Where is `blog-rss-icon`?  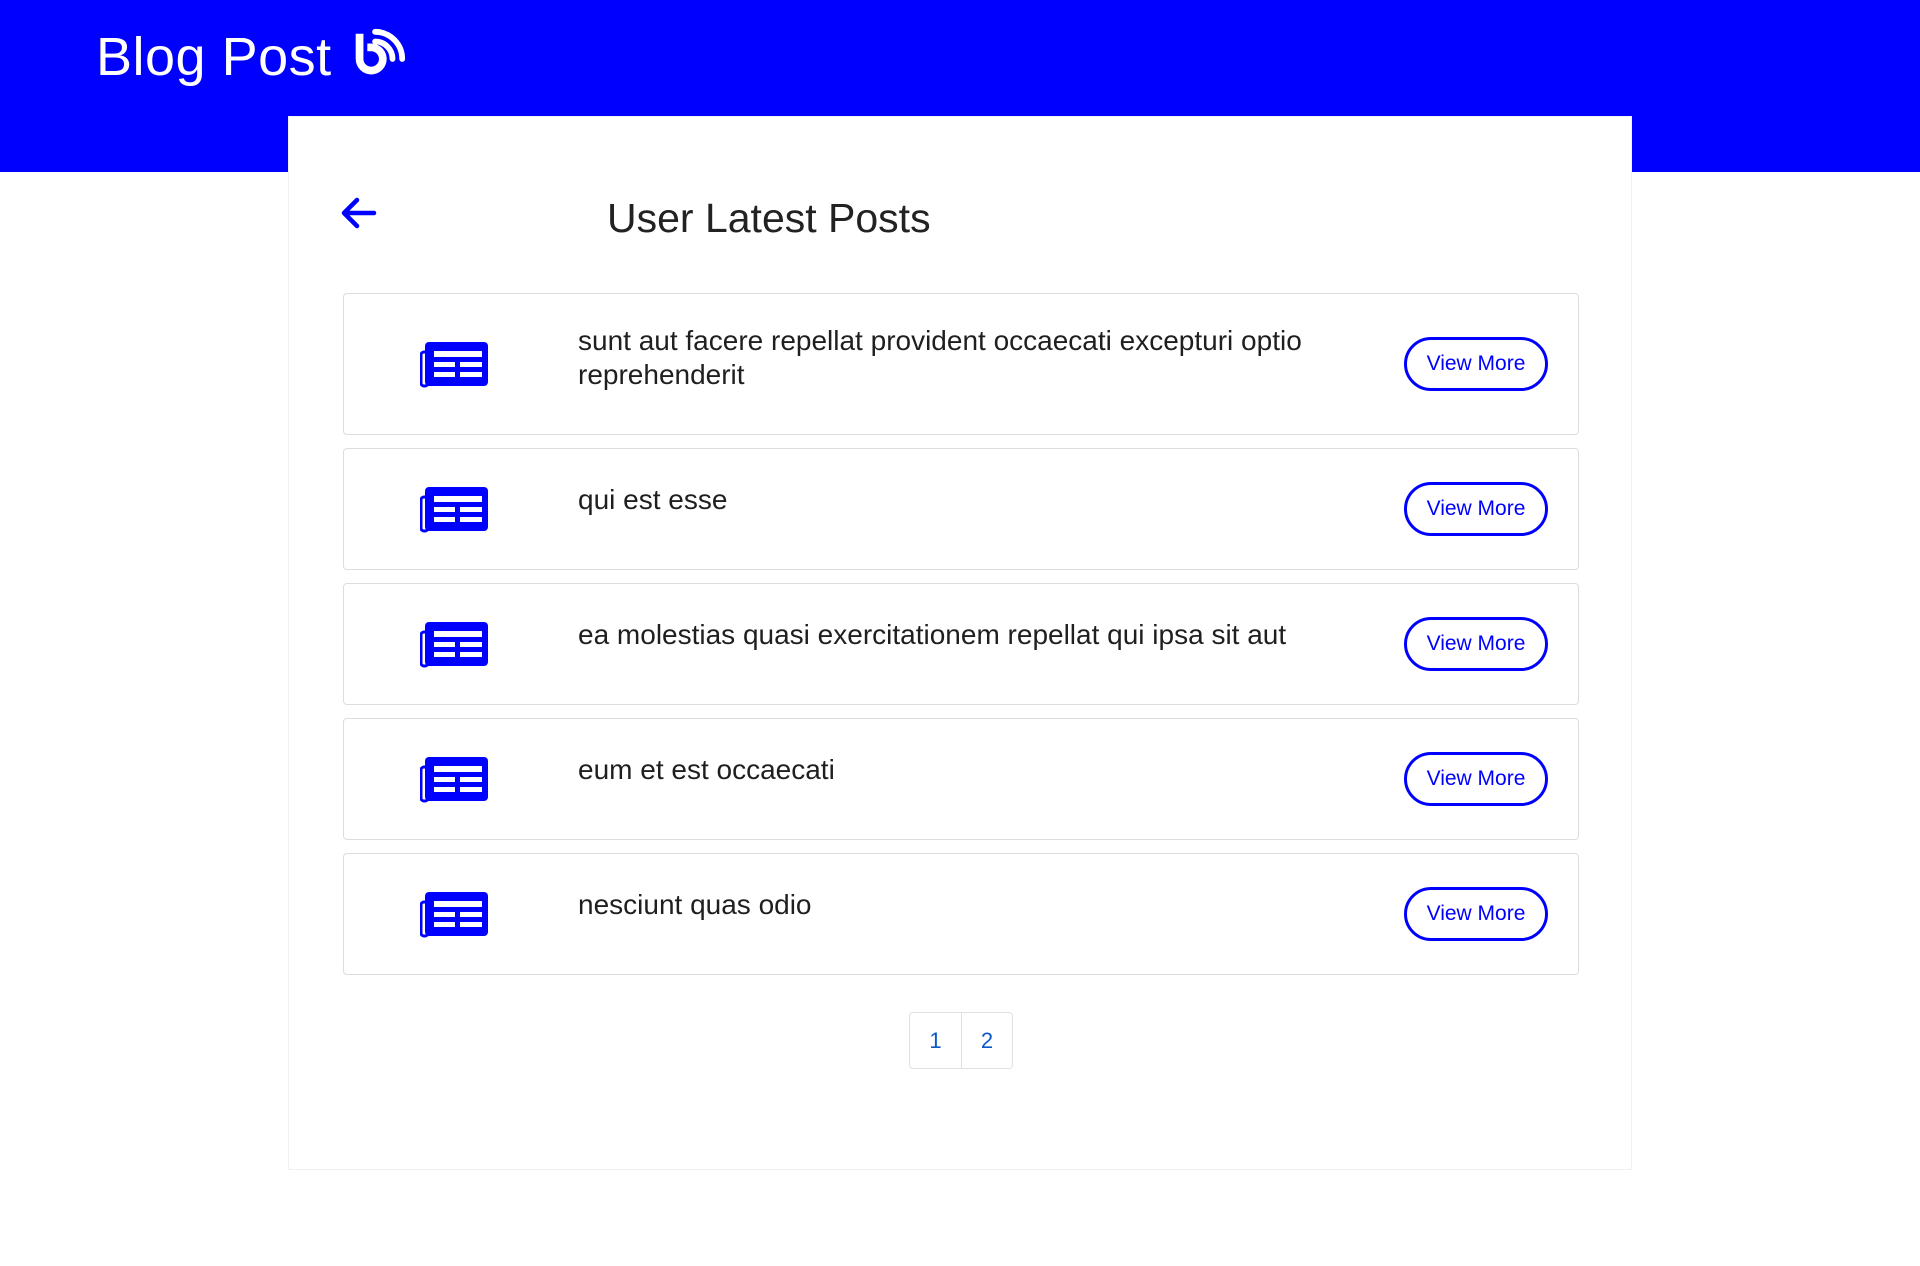 blog-rss-icon is located at coordinates (380, 51).